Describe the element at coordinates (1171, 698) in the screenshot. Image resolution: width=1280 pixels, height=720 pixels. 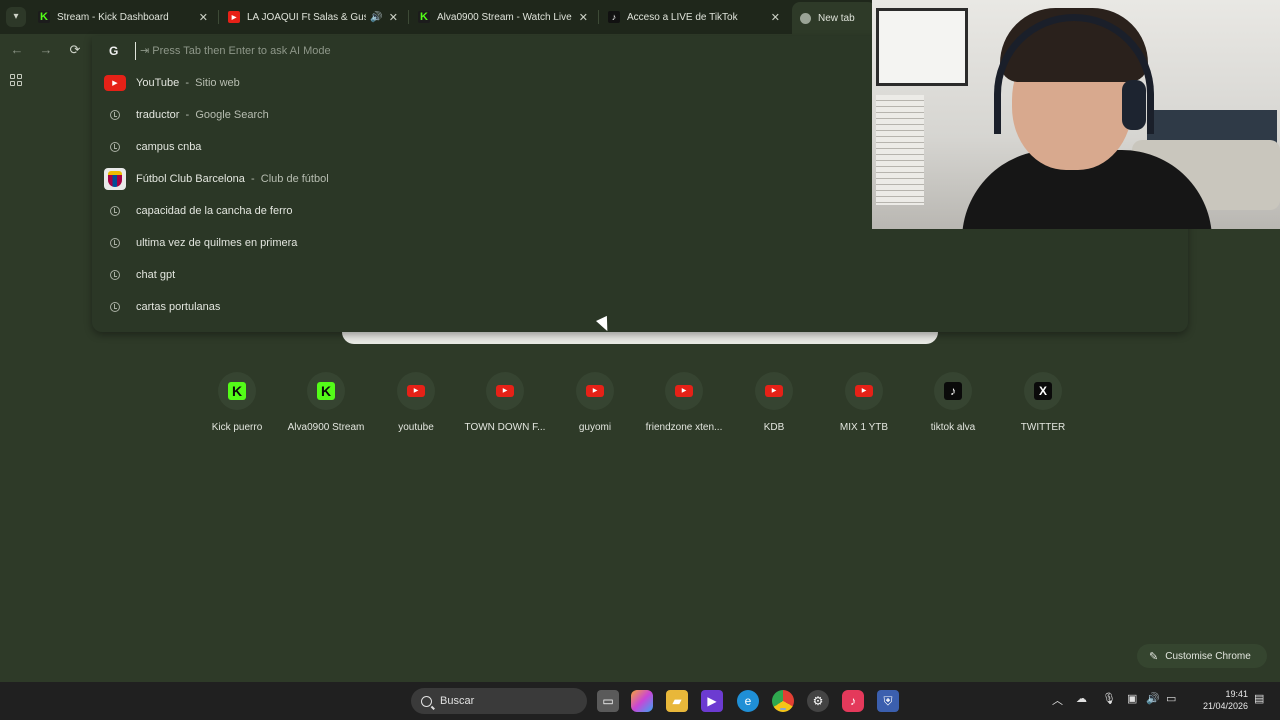
I see `battery-icon: ▭` at that location.